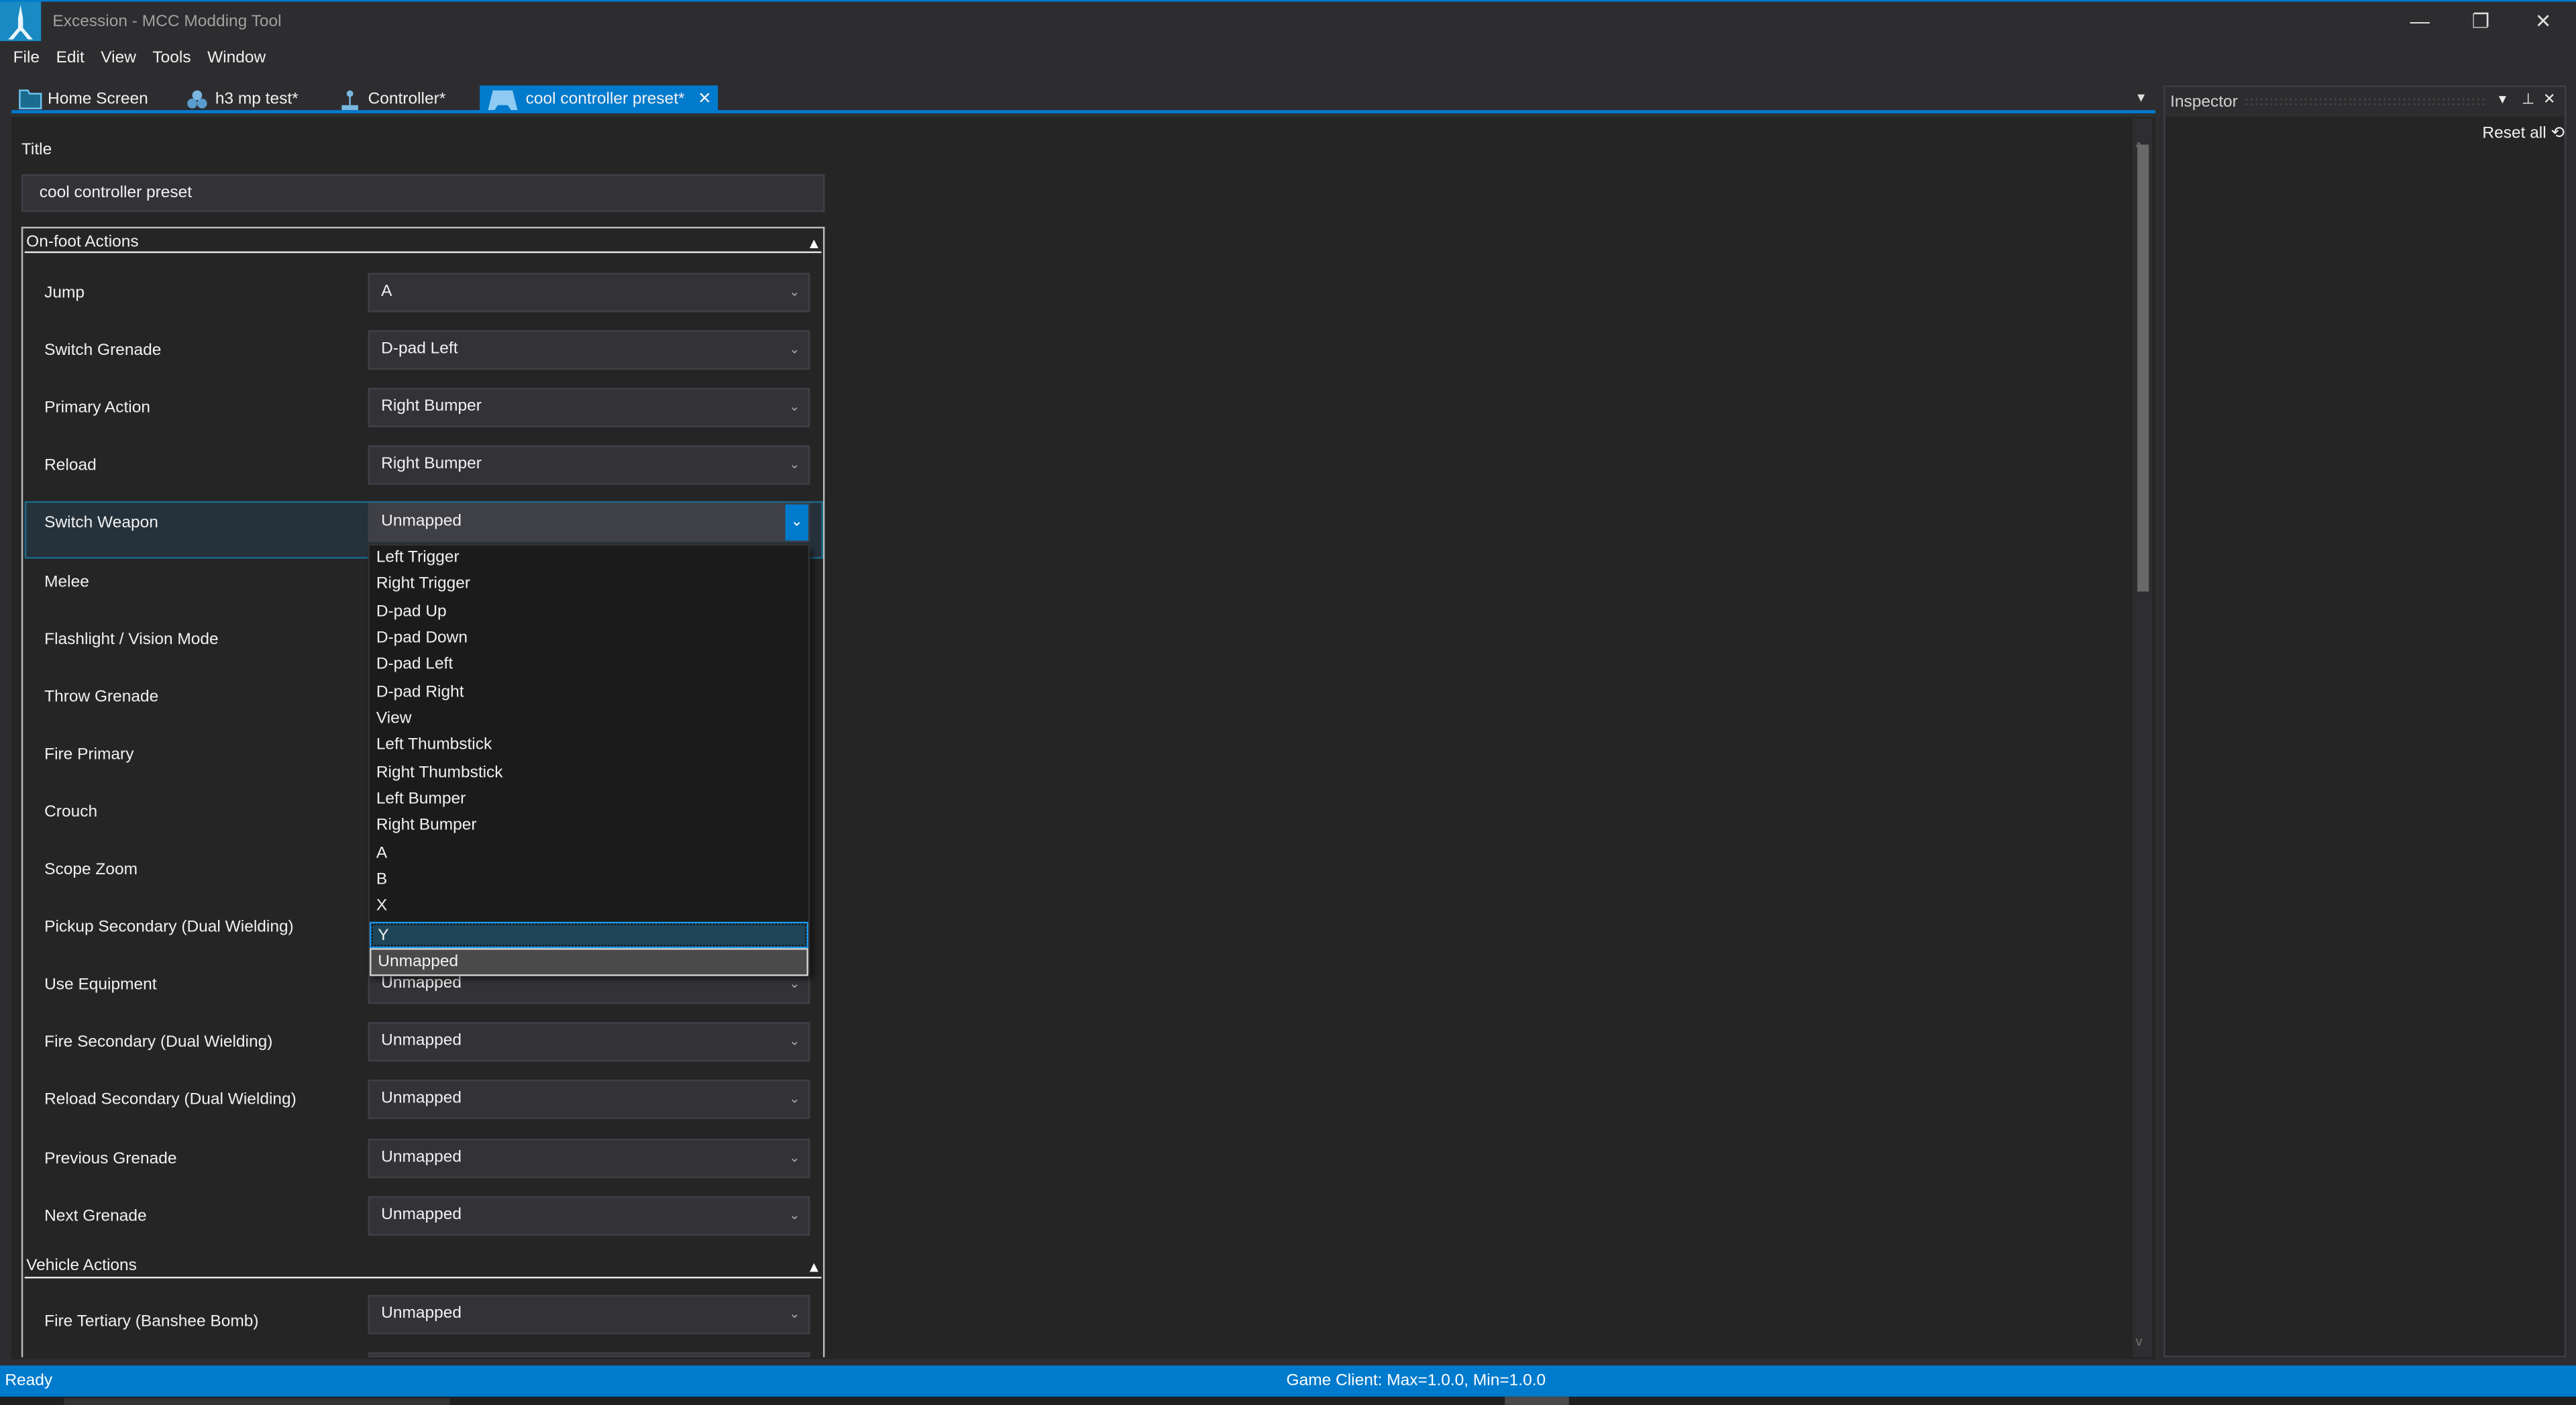 The image size is (2576, 1405). Describe the element at coordinates (419, 349) in the screenshot. I see `combo-value: D-pad Left` at that location.